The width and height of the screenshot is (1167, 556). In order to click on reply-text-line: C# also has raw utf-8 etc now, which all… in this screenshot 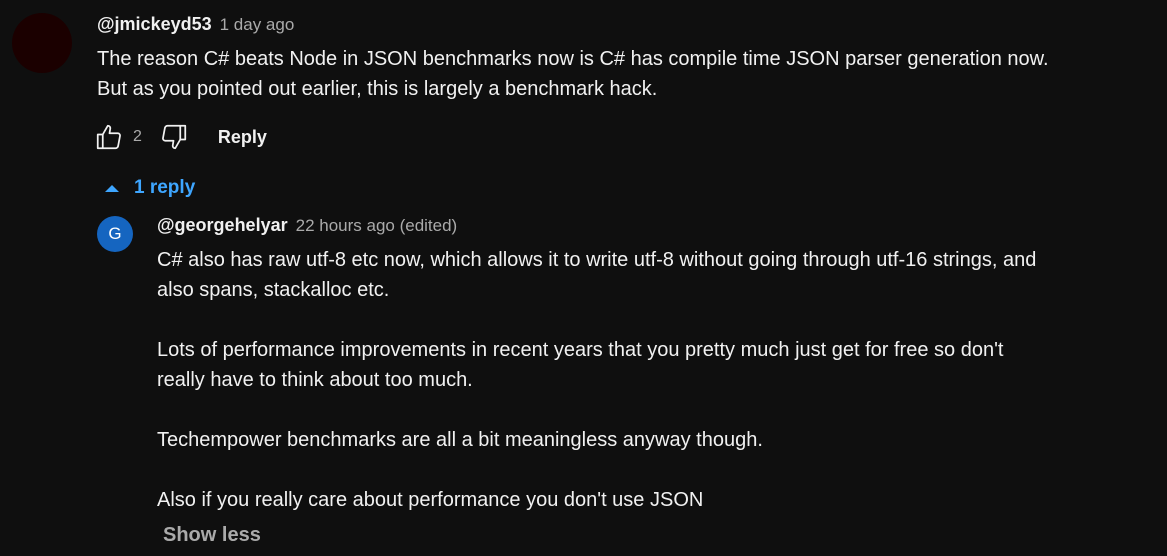, I will do `click(597, 260)`.